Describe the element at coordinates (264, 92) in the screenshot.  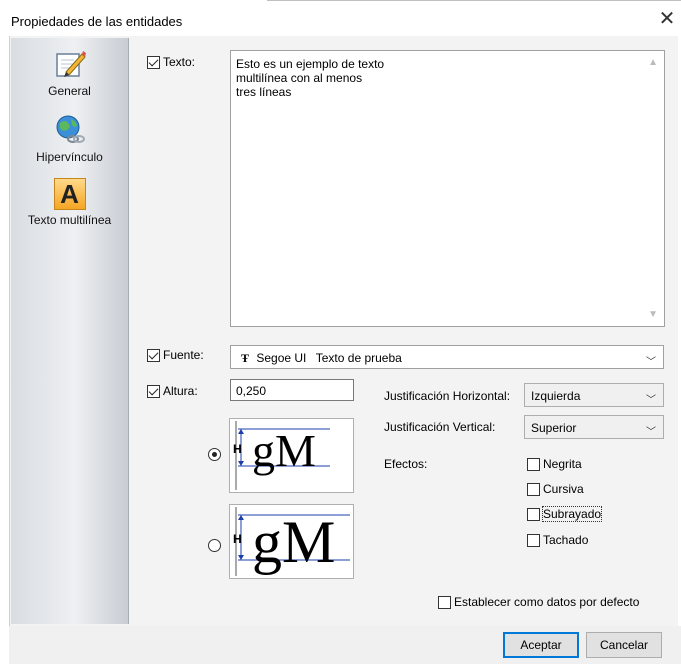
I see `texto-line: tres líneas` at that location.